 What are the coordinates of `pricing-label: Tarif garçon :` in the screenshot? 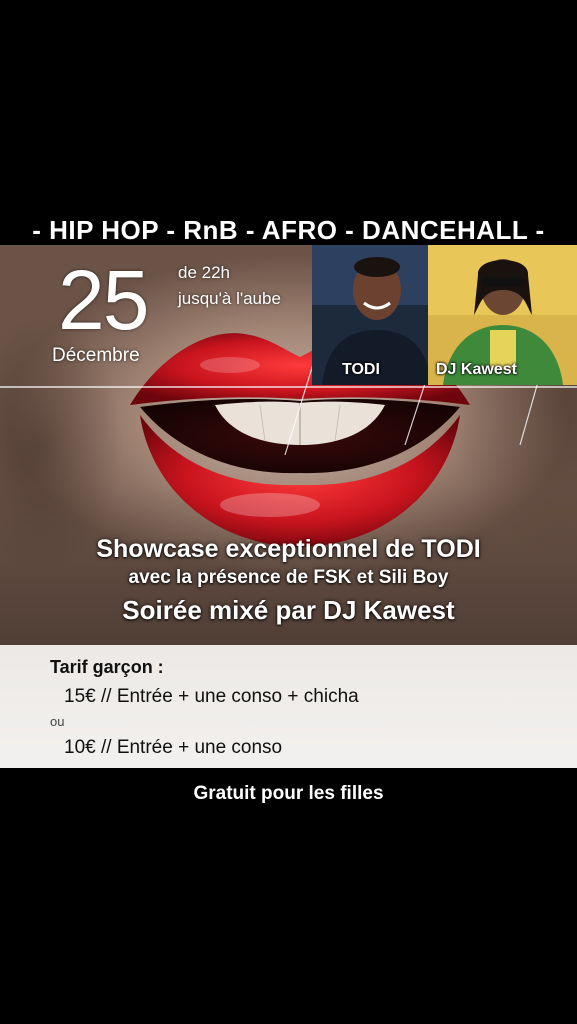 It's located at (107, 667).